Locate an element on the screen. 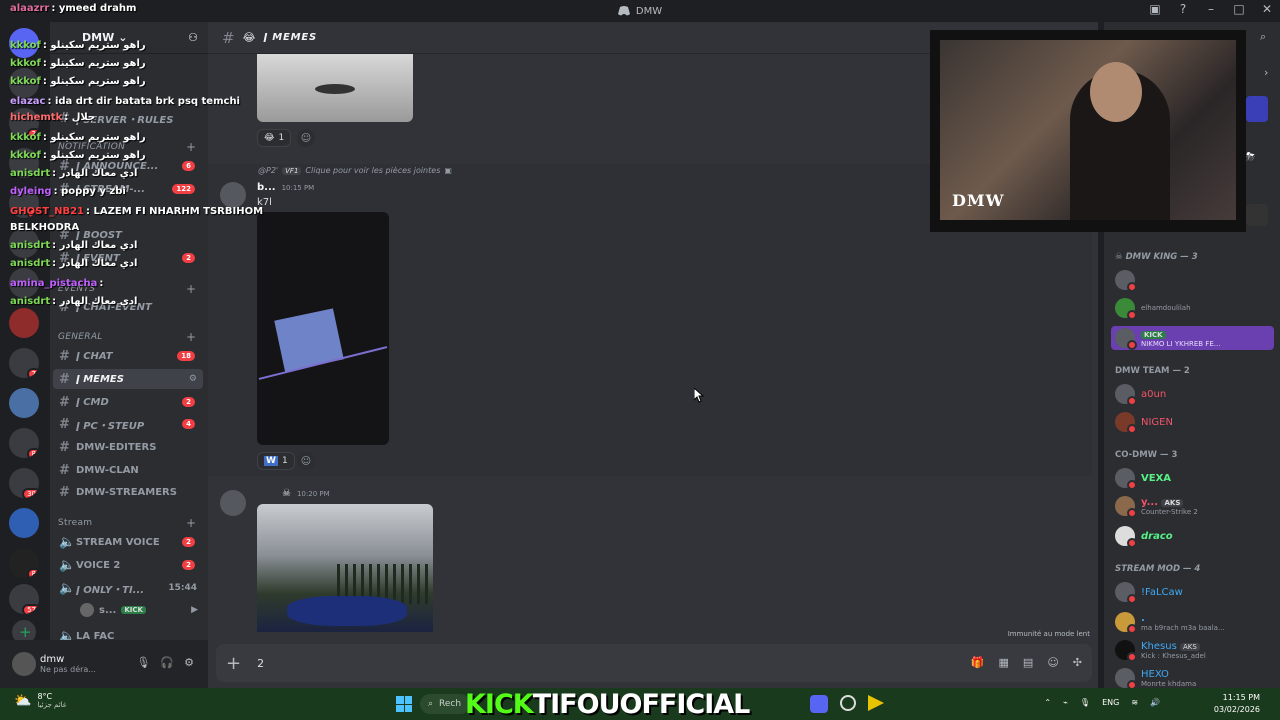 The image size is (1280, 720). app-taskbar-icon is located at coordinates (876, 703).